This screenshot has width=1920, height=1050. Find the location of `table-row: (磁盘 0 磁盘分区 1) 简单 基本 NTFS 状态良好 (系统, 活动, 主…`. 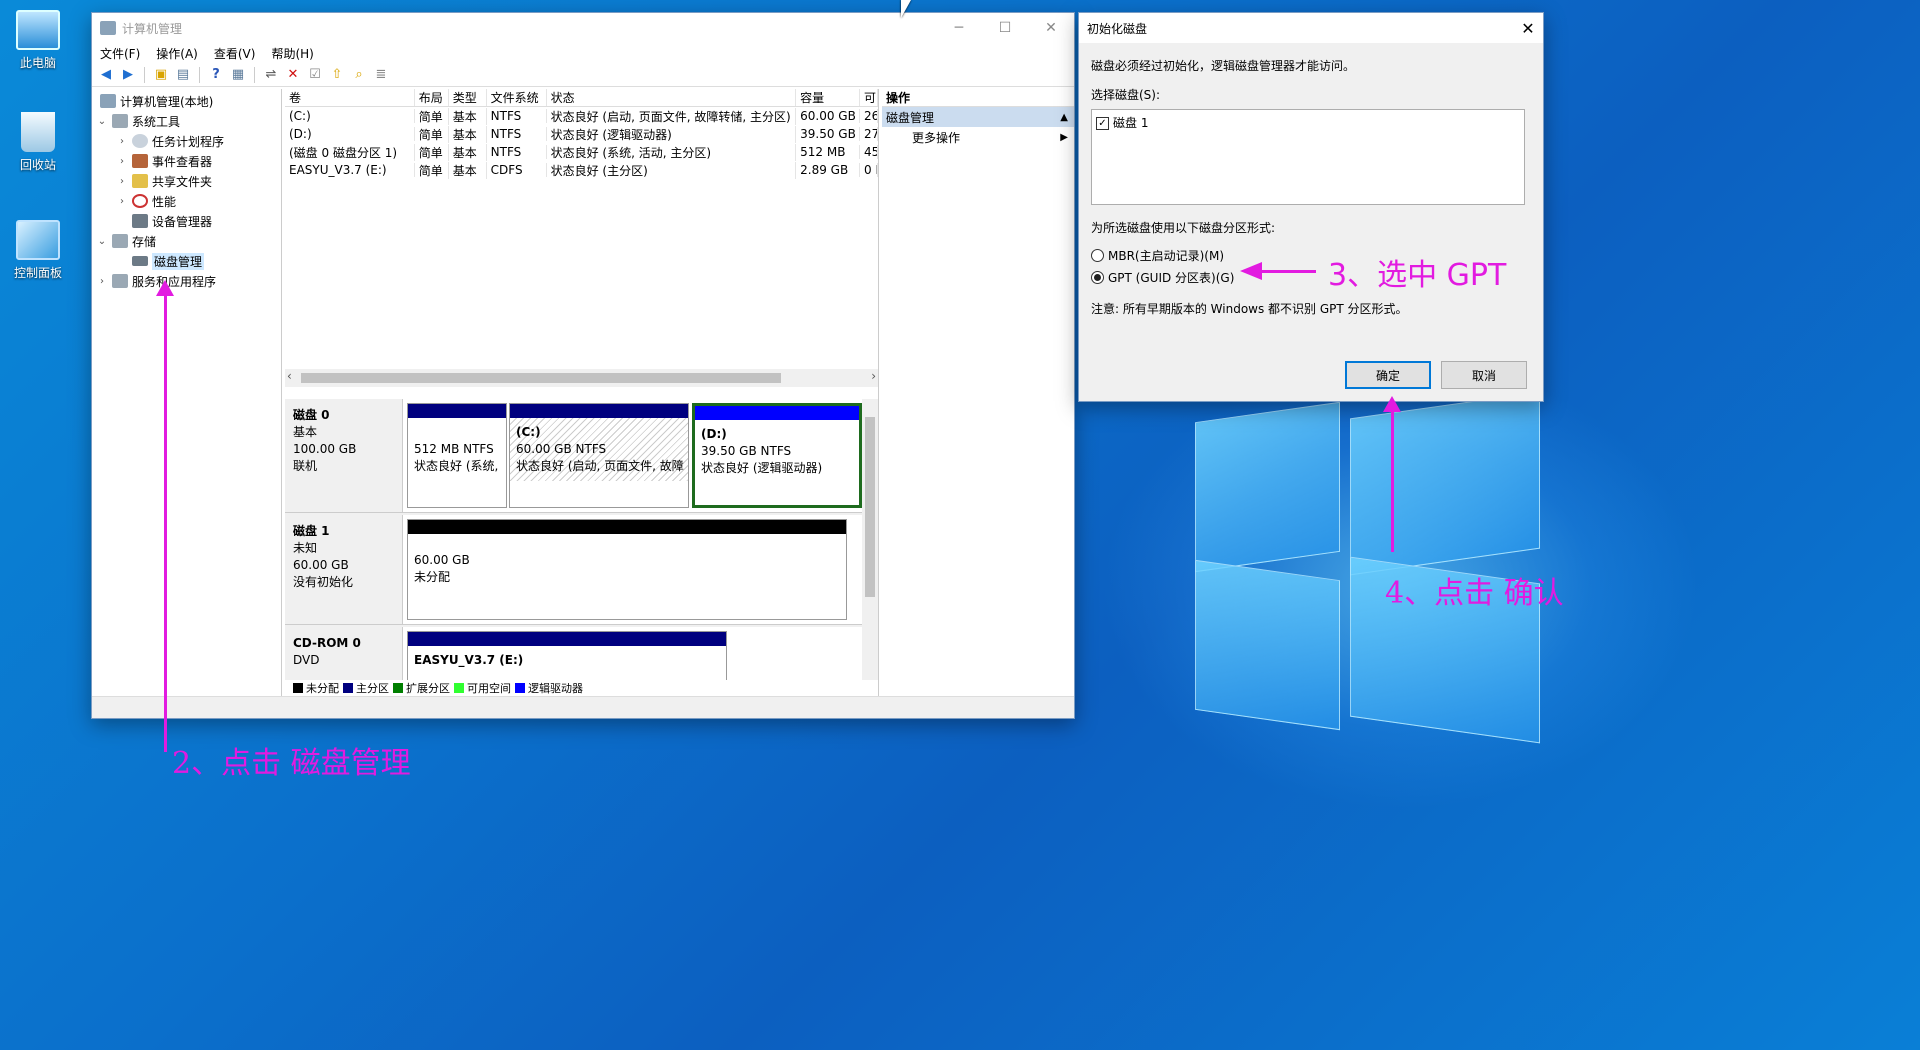

table-row: (磁盘 0 磁盘分区 1) 简单 基本 NTFS 状态良好 (系统, 活动, 主… is located at coordinates (582, 152).